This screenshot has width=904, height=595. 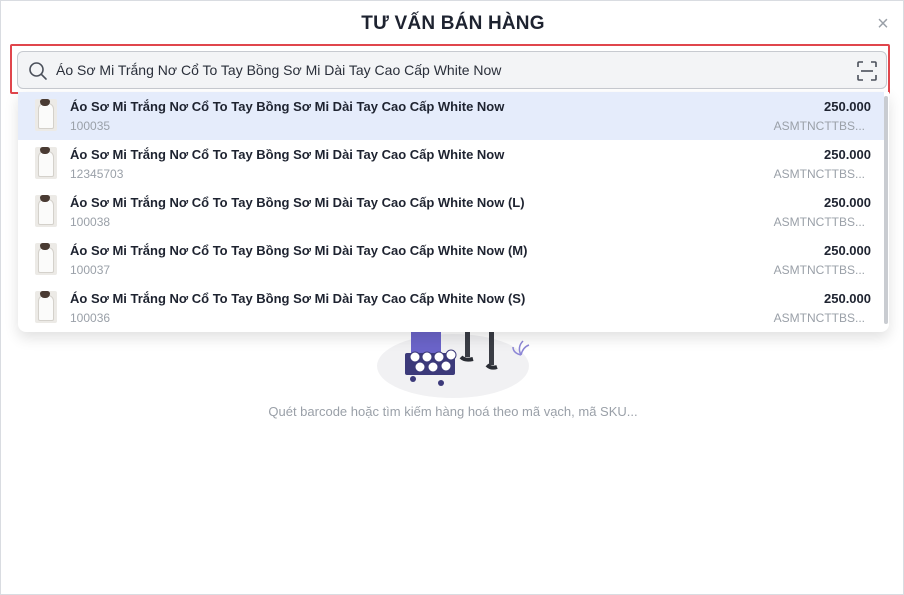 I want to click on product-code: 100035, so click(x=90, y=126).